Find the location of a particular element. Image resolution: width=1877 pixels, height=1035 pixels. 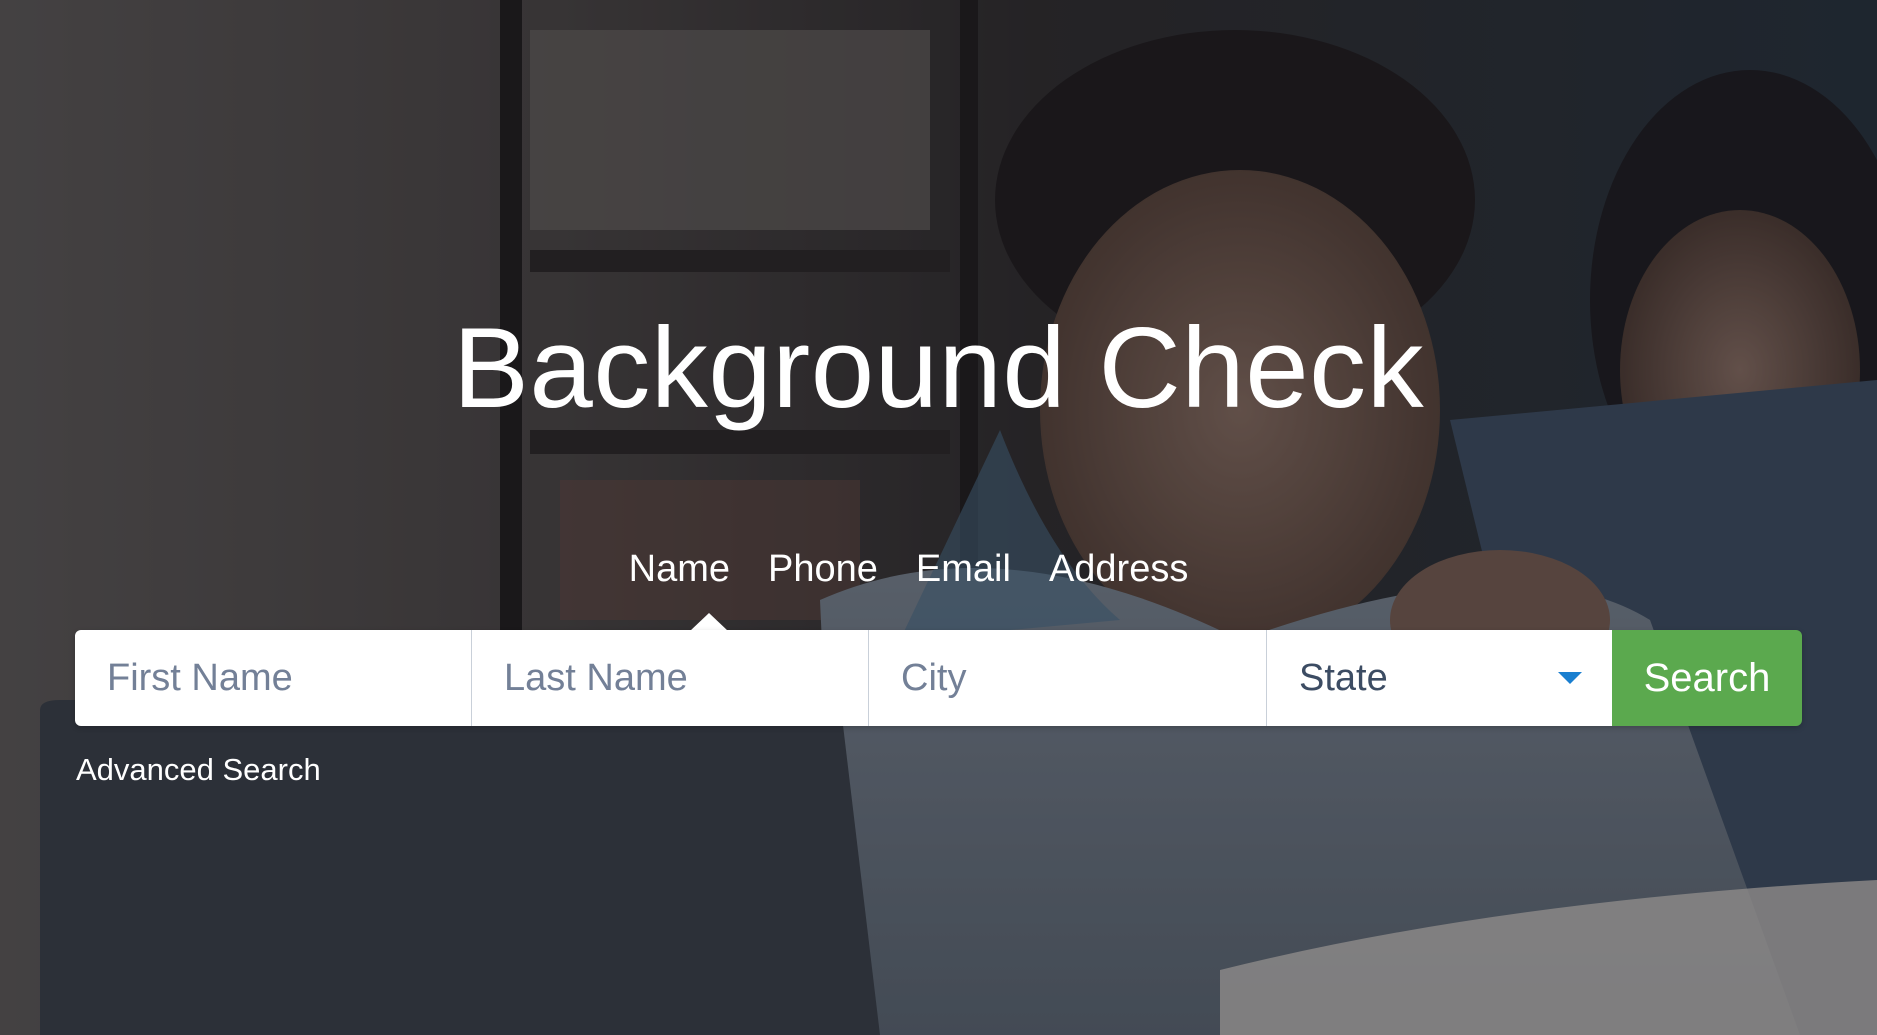

search-form: First Name Last Name City State Search is located at coordinates (938, 678).